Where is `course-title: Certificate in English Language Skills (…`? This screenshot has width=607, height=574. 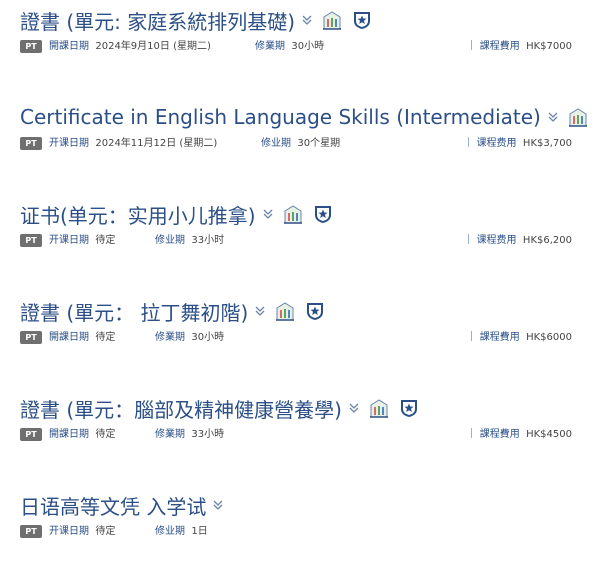 course-title: Certificate in English Language Skills (… is located at coordinates (280, 117).